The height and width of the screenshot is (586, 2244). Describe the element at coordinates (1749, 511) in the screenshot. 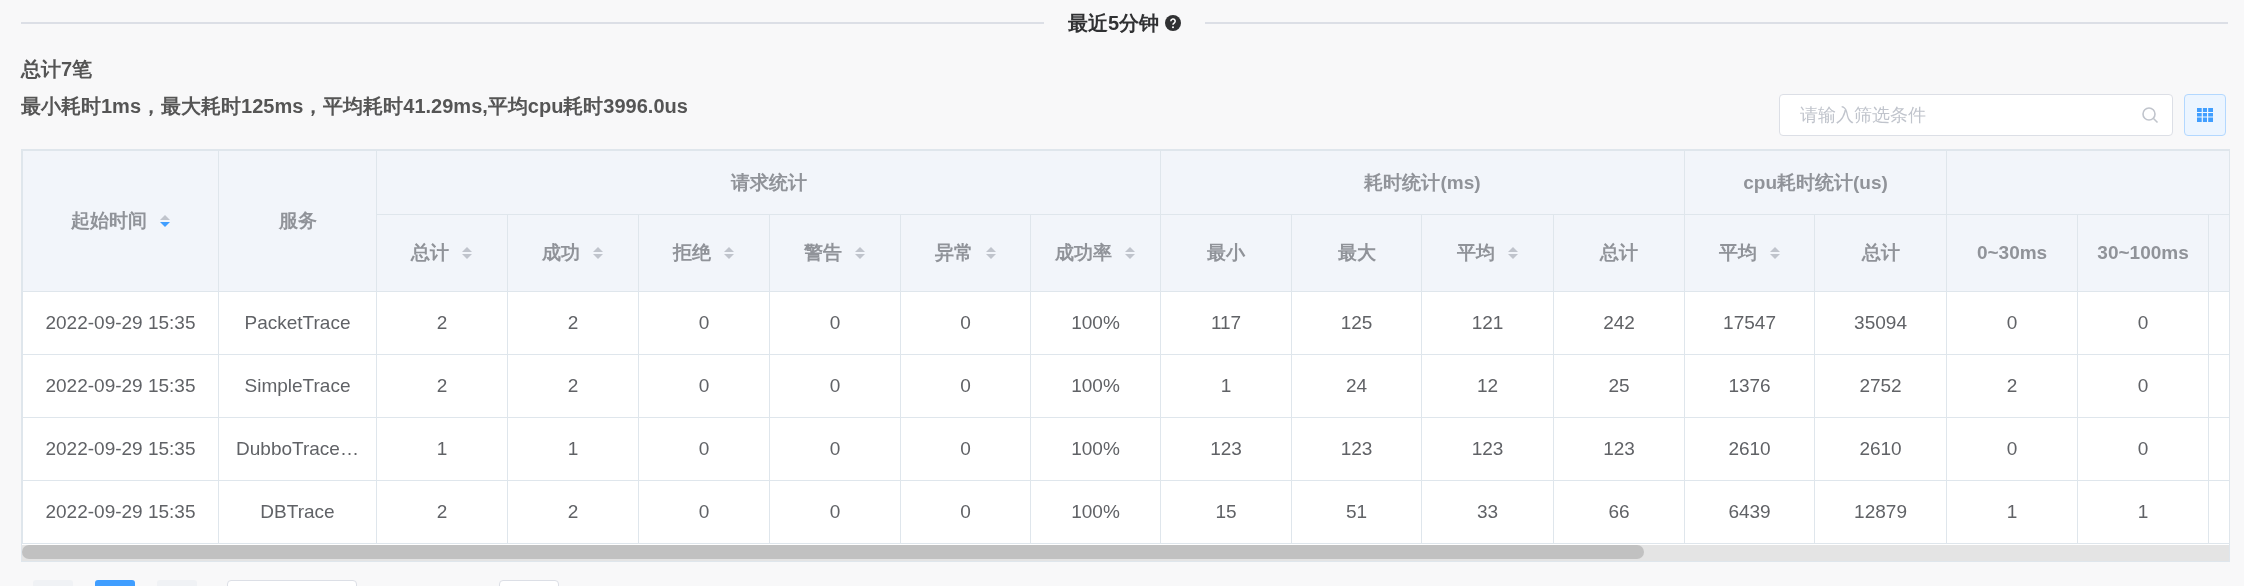

I see `table-cell: 6439` at that location.